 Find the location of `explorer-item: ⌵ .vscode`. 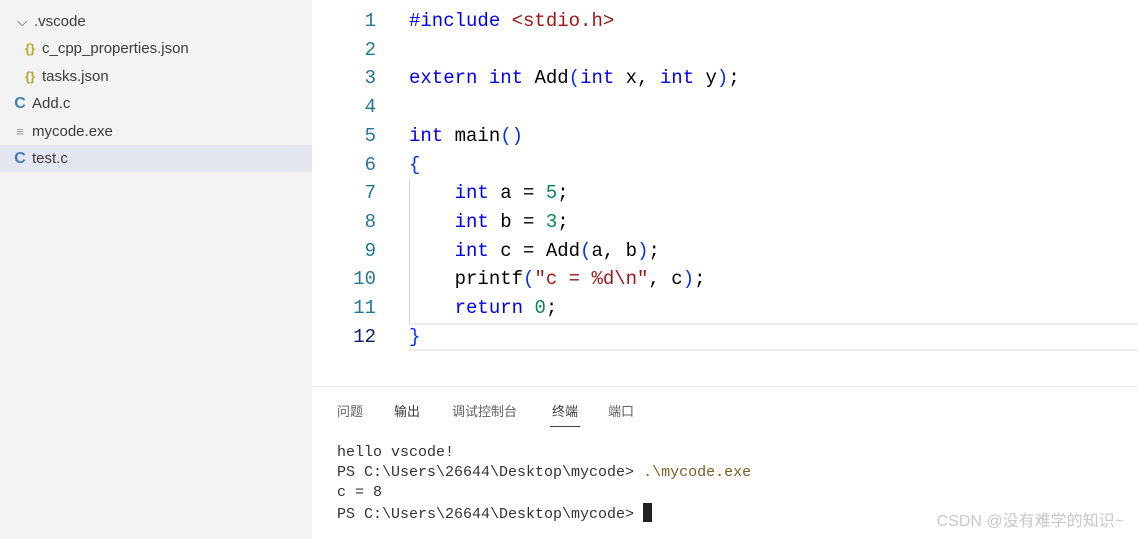

explorer-item: ⌵ .vscode is located at coordinates (156, 21).